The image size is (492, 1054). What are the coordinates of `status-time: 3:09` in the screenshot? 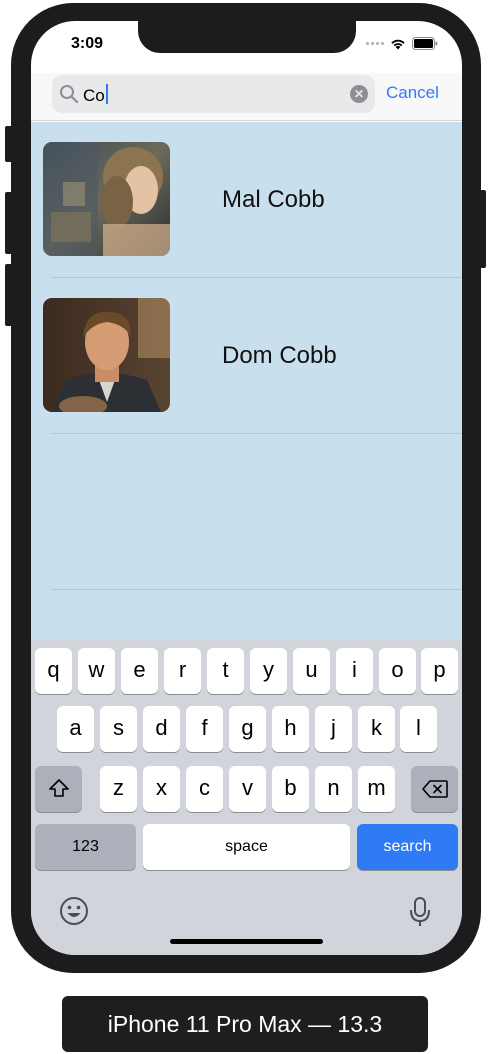 It's located at (87, 43).